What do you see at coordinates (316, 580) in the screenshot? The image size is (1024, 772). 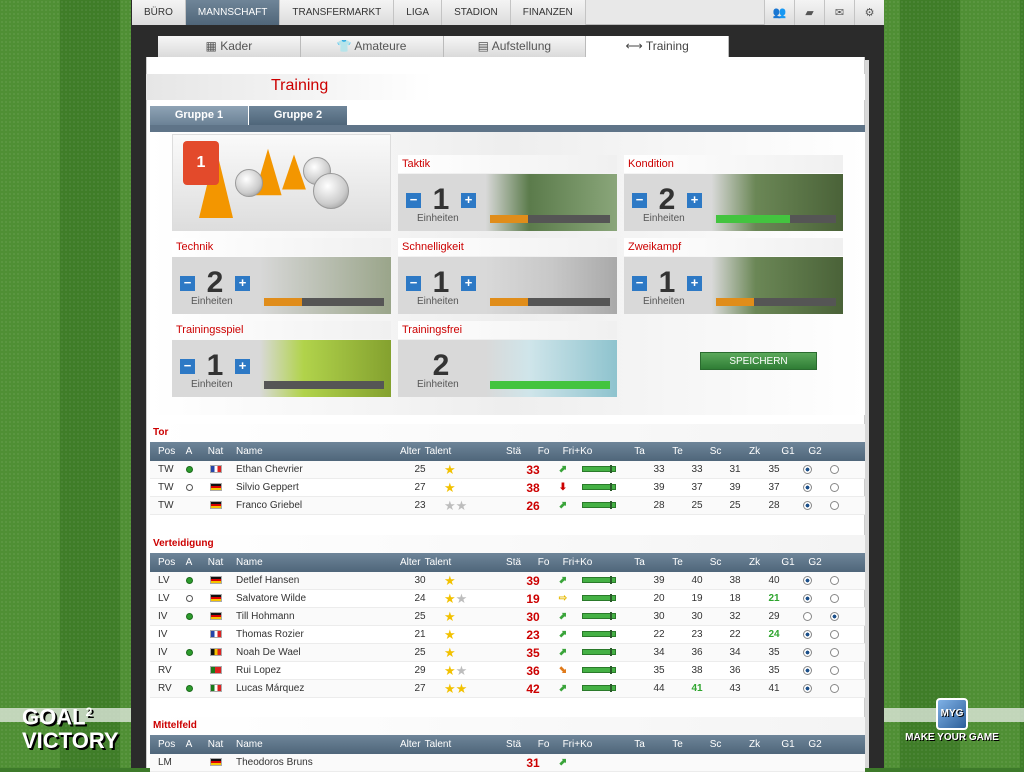 I see `player-name: Detlef Hansen` at bounding box center [316, 580].